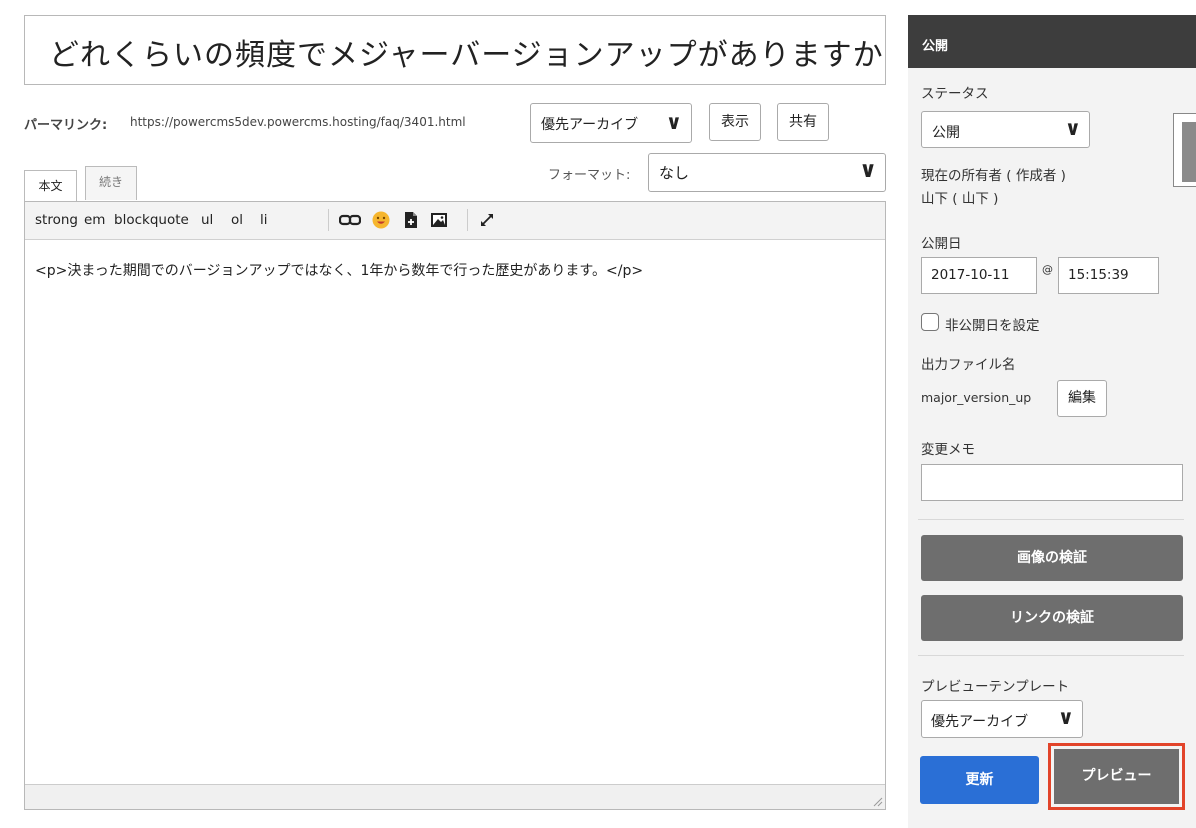 Image resolution: width=1196 pixels, height=828 pixels. What do you see at coordinates (960, 199) in the screenshot?
I see `owner-value: 山下 ( 山下 )` at bounding box center [960, 199].